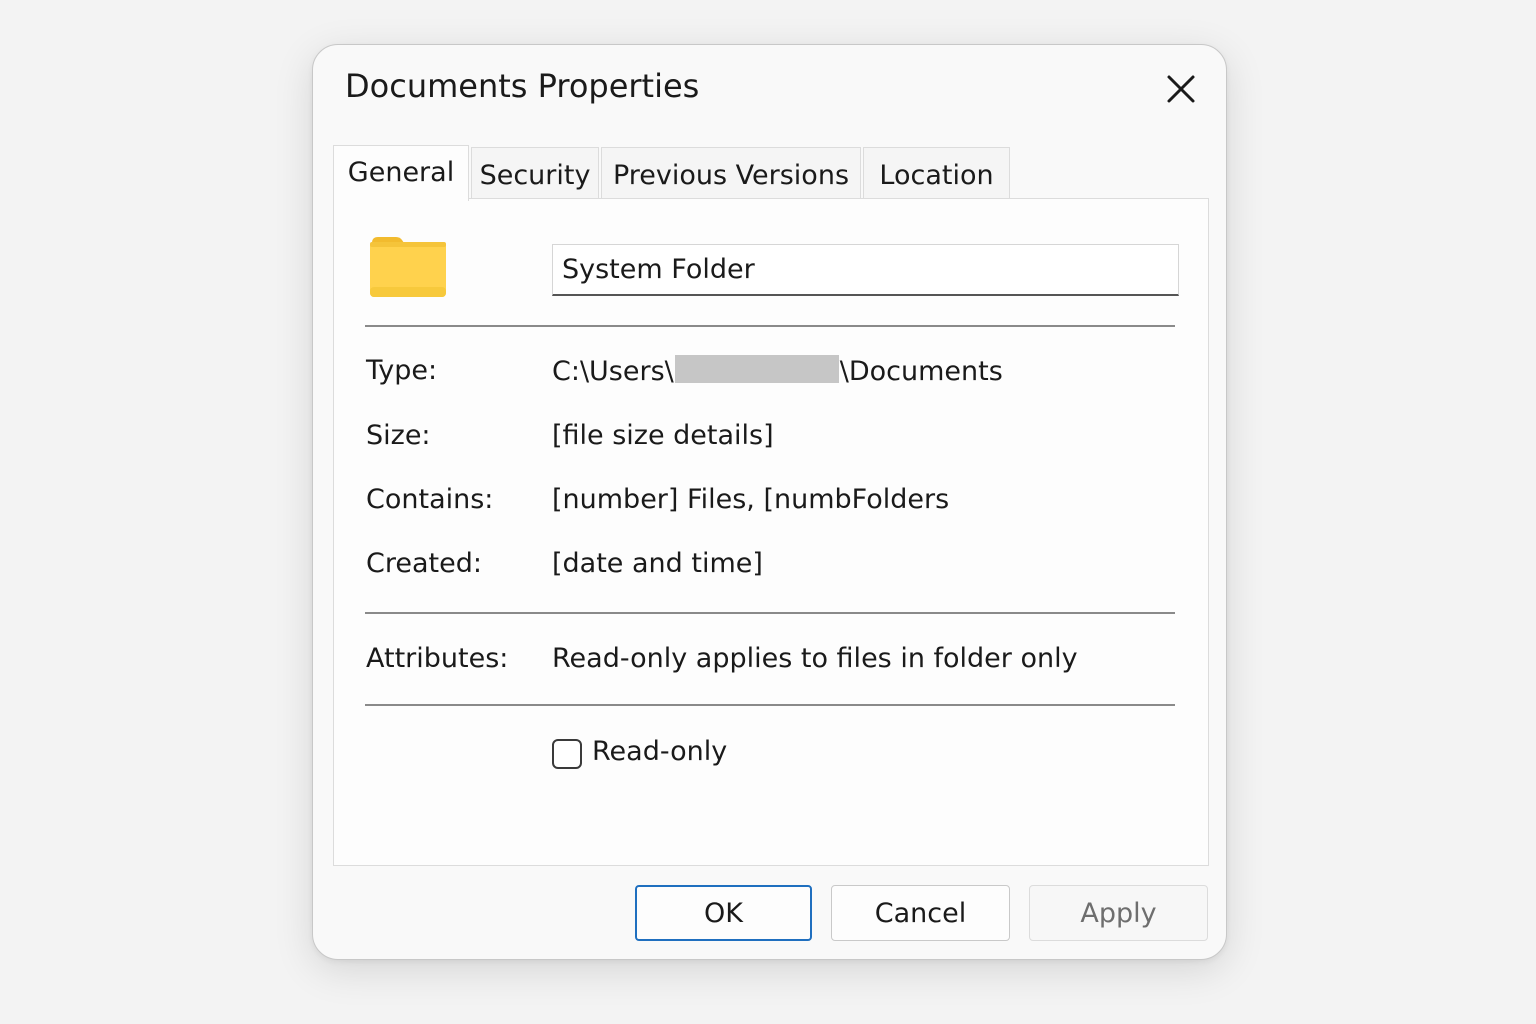  What do you see at coordinates (437, 658) in the screenshot?
I see `attributes-label: Attributes:` at bounding box center [437, 658].